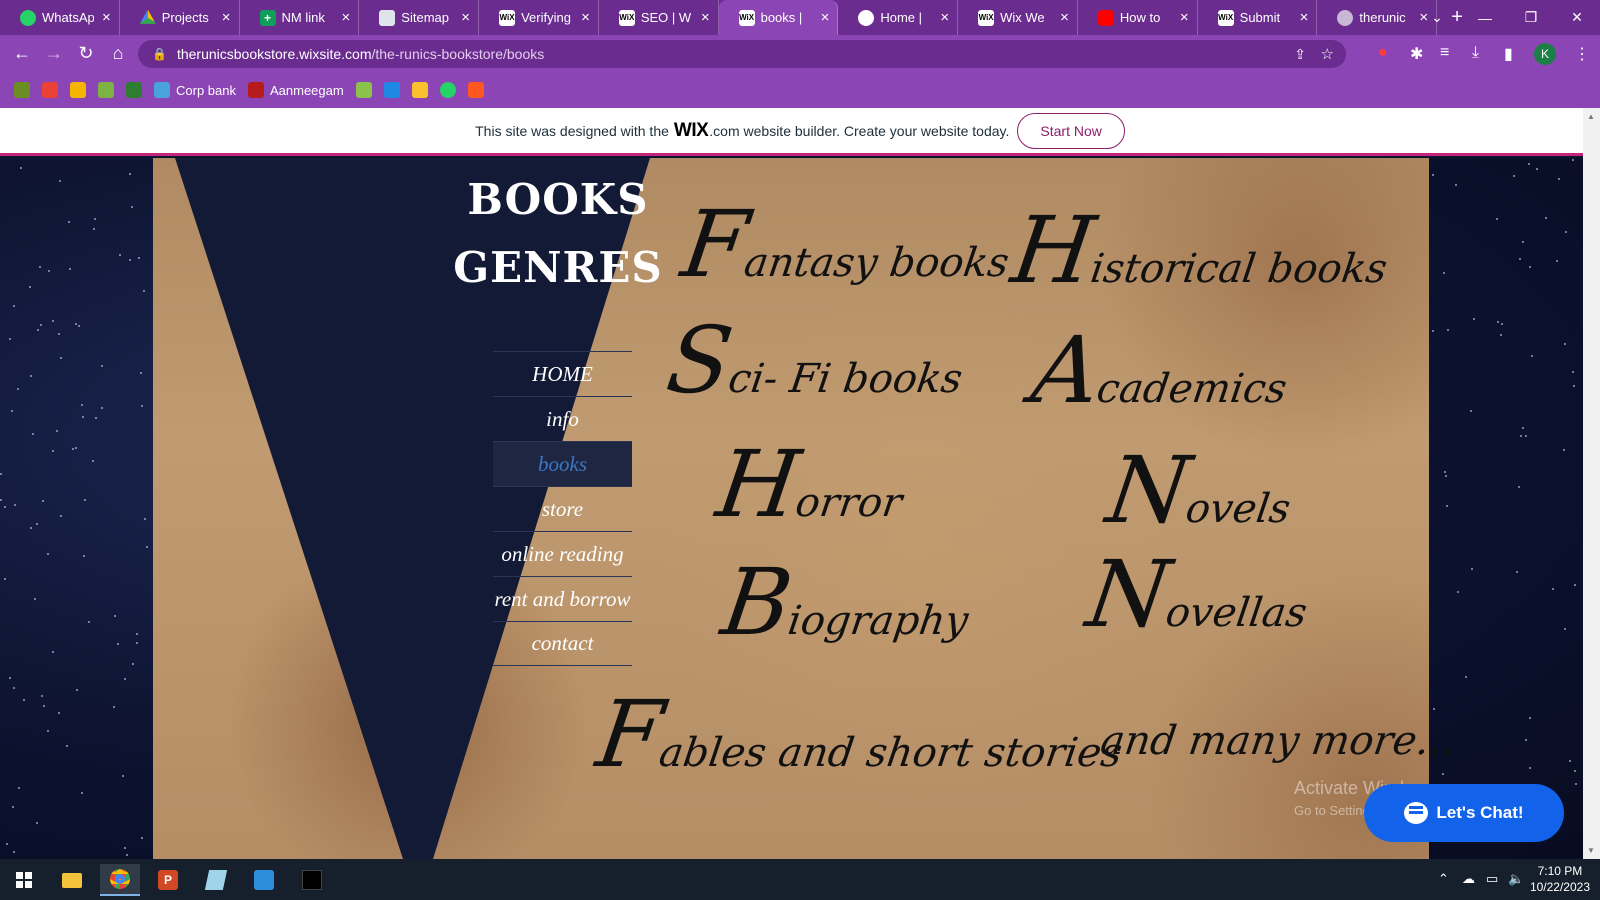  Describe the element at coordinates (264, 880) in the screenshot. I see `photos-app-icon` at that location.